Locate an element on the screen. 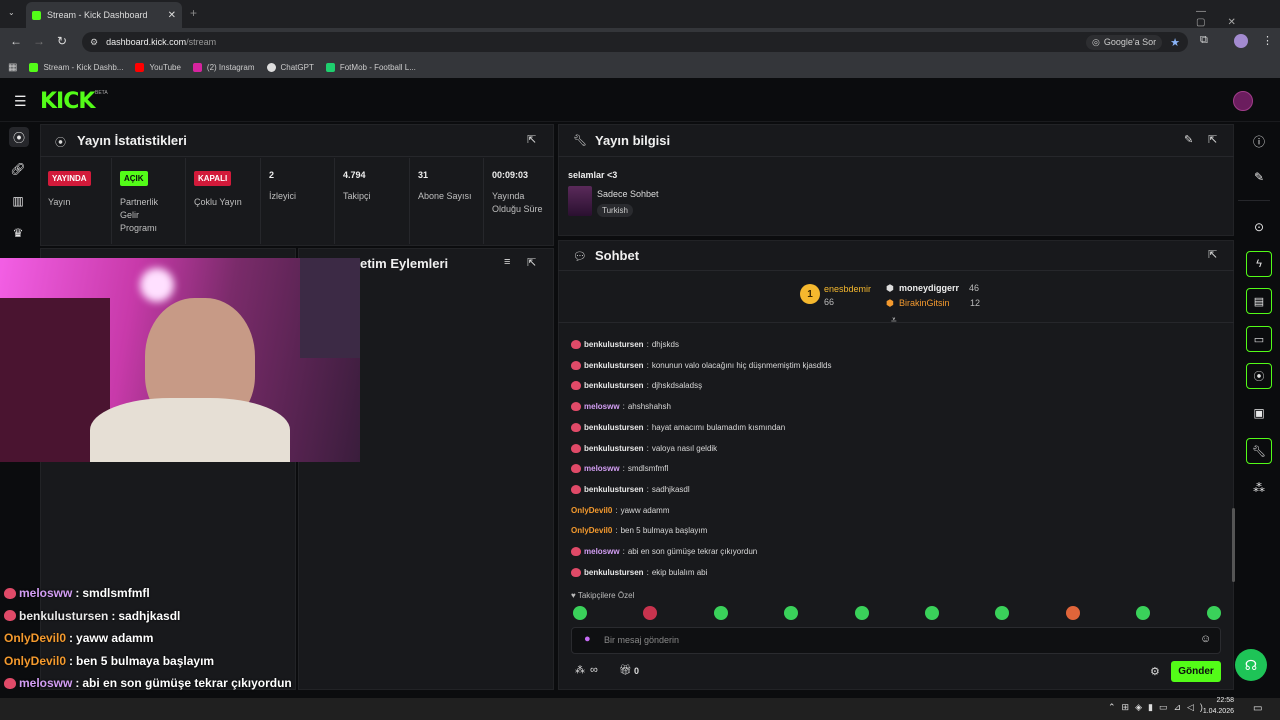 Image resolution: width=1280 pixels, height=720 pixels. windows-taskbar is located at coordinates (640, 709).